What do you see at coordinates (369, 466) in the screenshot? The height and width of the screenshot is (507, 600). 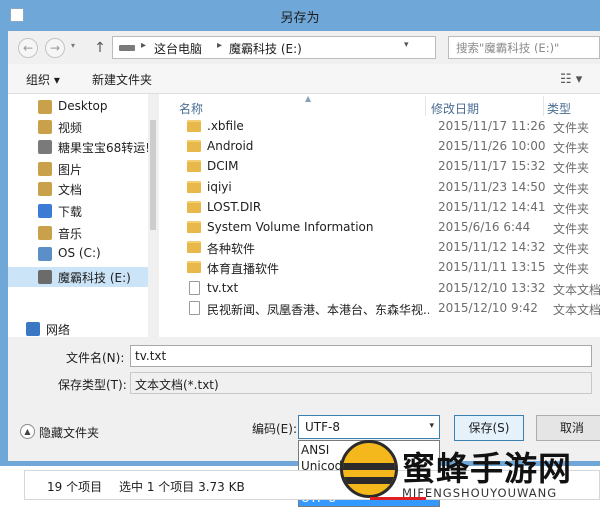 I see `bee-stripe` at bounding box center [369, 466].